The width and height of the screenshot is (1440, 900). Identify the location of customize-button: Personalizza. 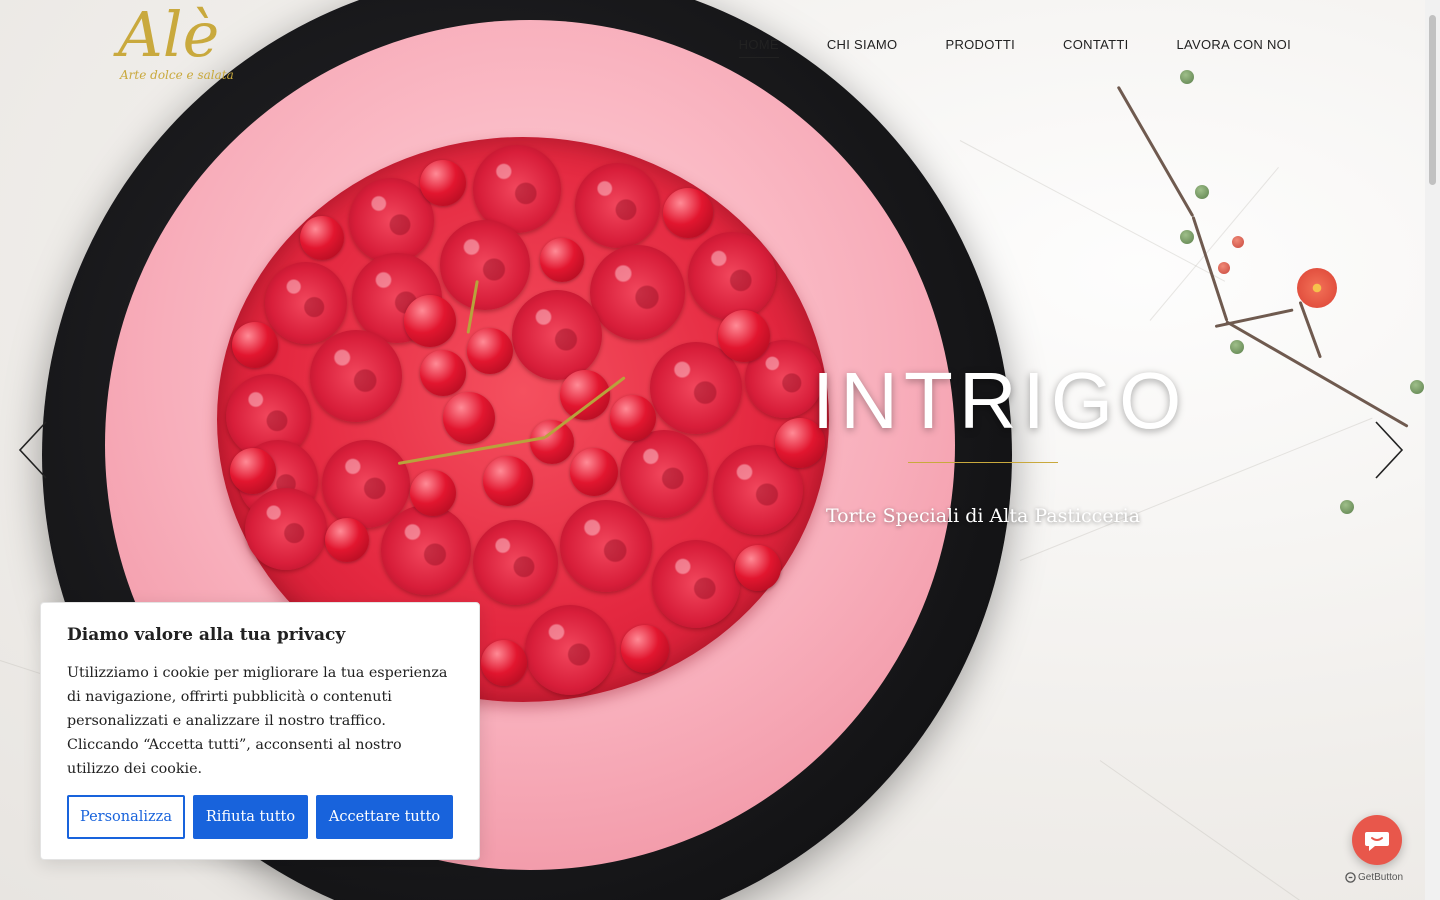
(126, 817).